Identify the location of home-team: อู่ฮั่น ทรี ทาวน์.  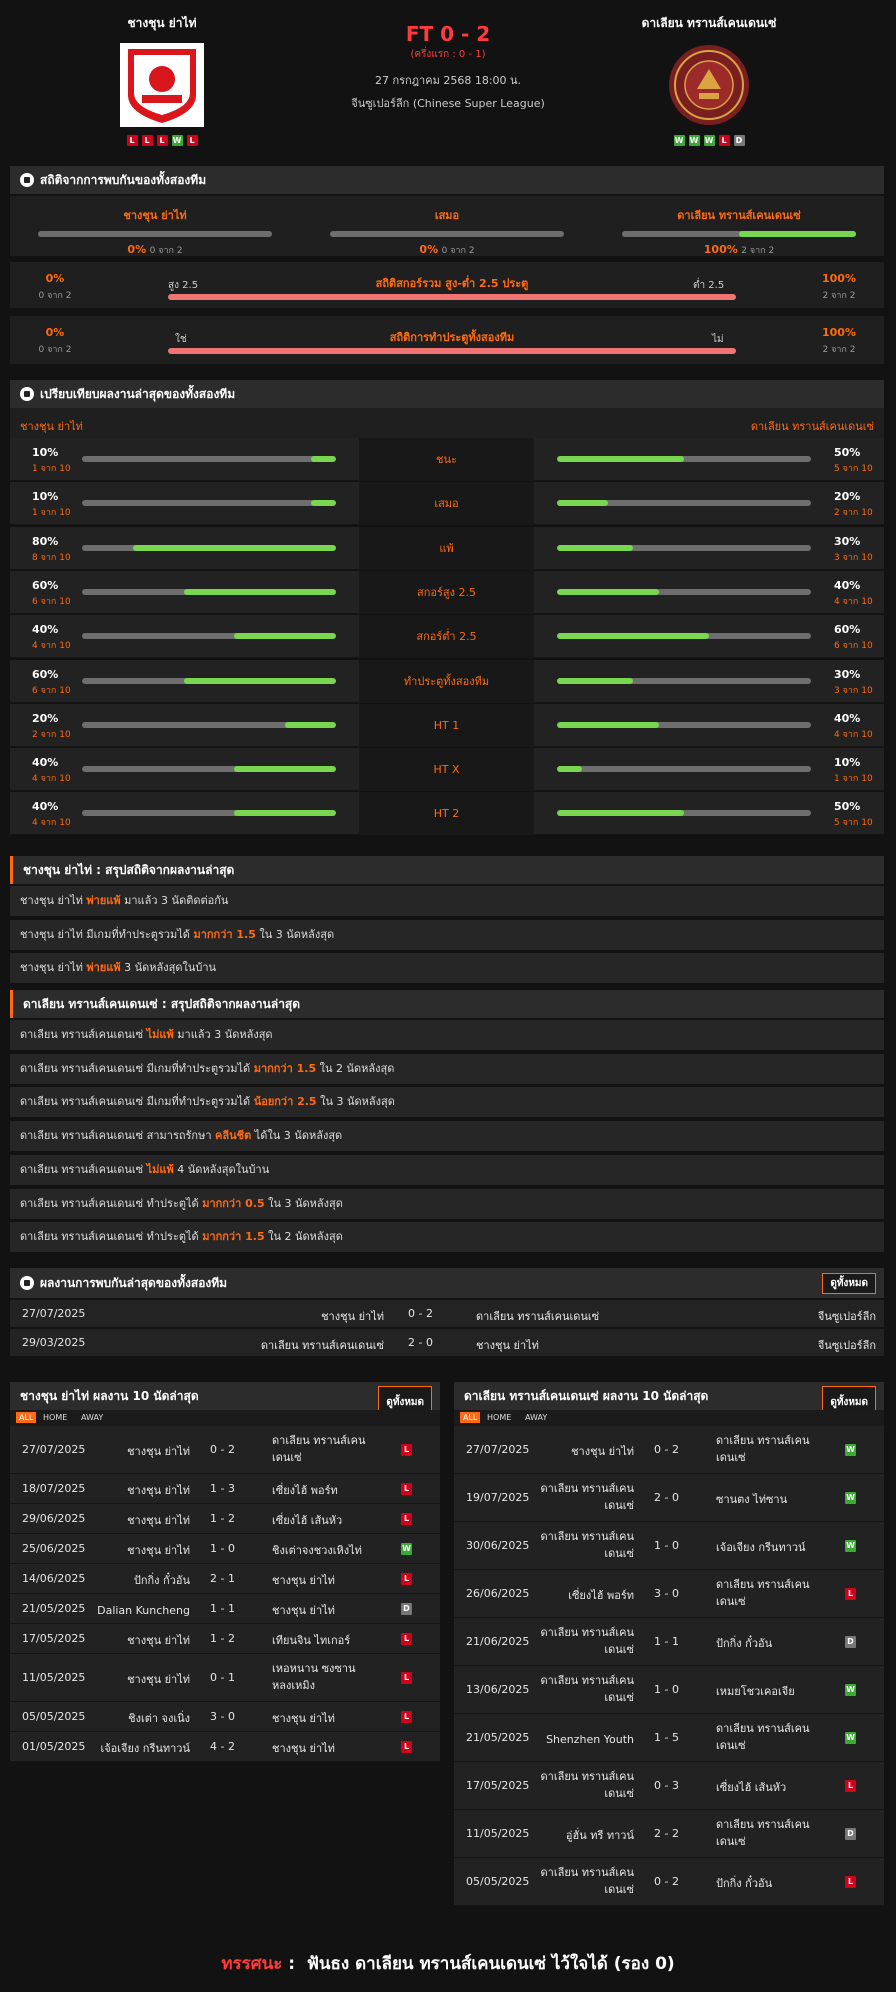
(600, 1835).